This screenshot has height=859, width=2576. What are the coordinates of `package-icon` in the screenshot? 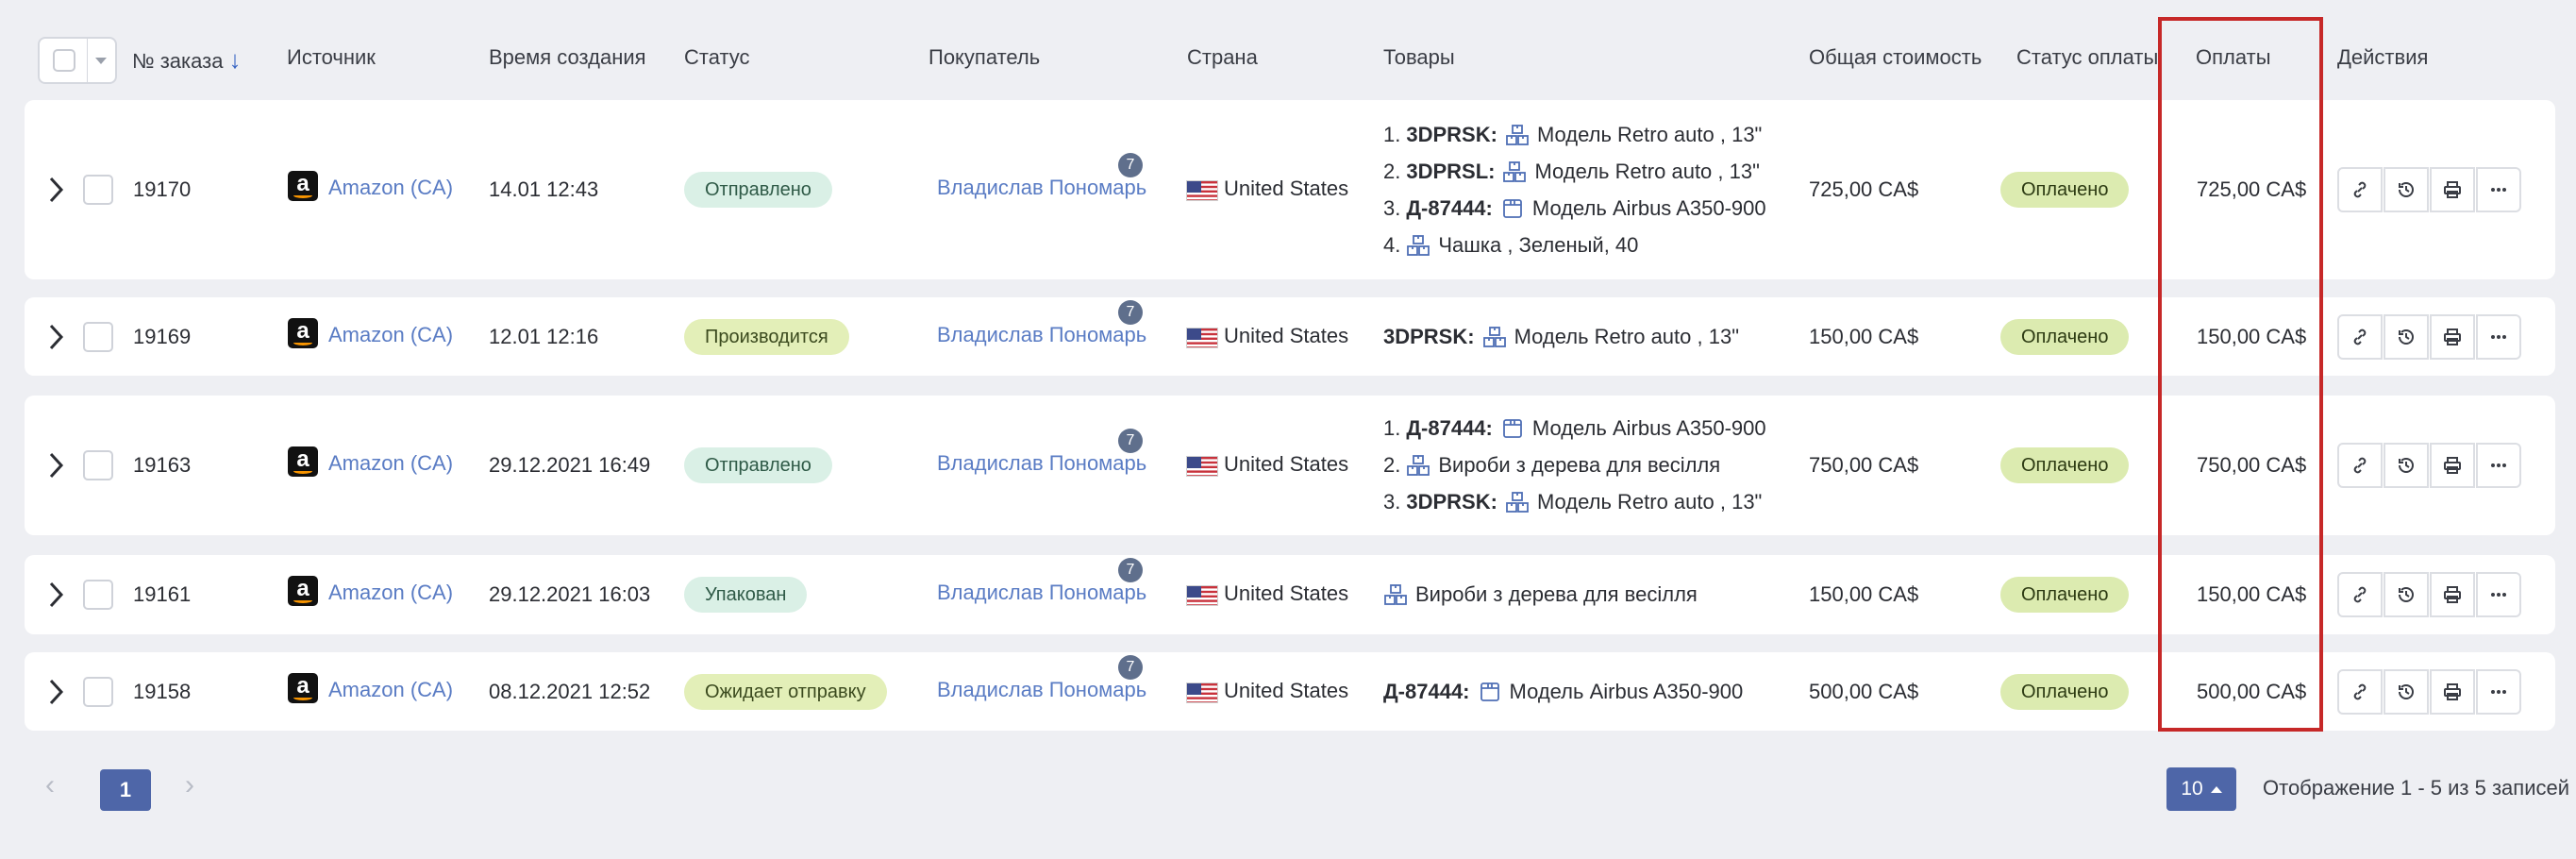 It's located at (1512, 208).